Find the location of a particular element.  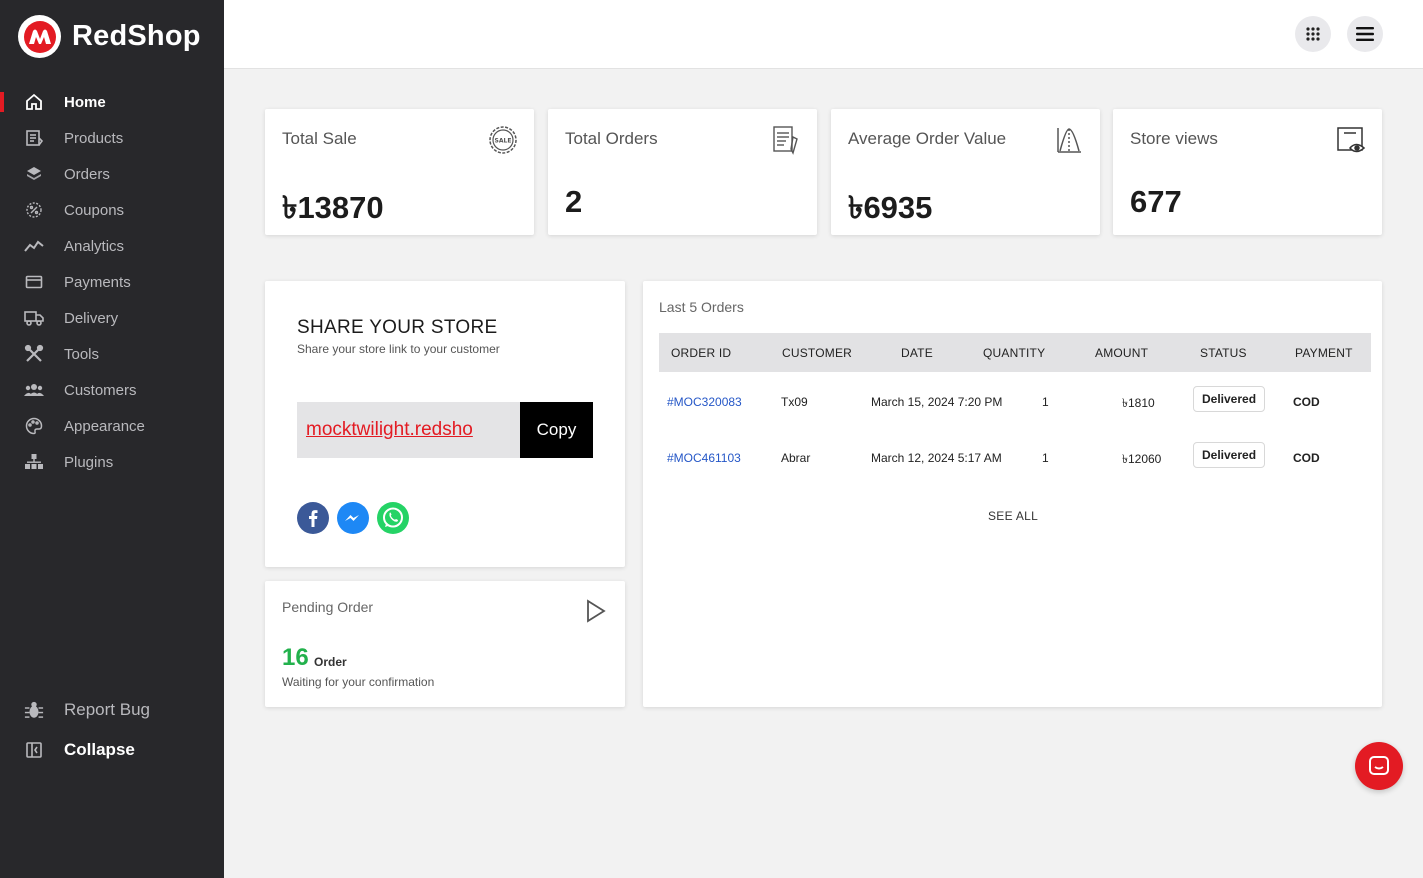

amount-cell: ৳12060 is located at coordinates (1142, 459).